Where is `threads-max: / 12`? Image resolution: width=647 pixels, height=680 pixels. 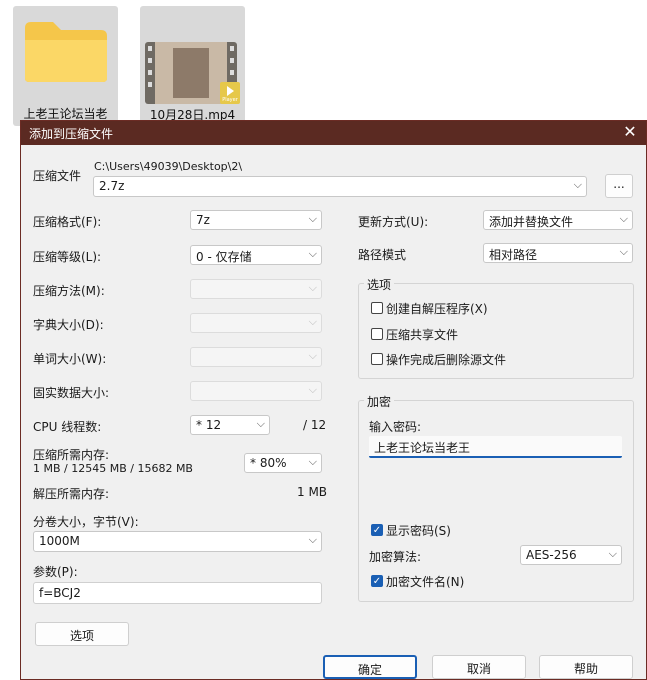
threads-max: / 12 is located at coordinates (315, 425).